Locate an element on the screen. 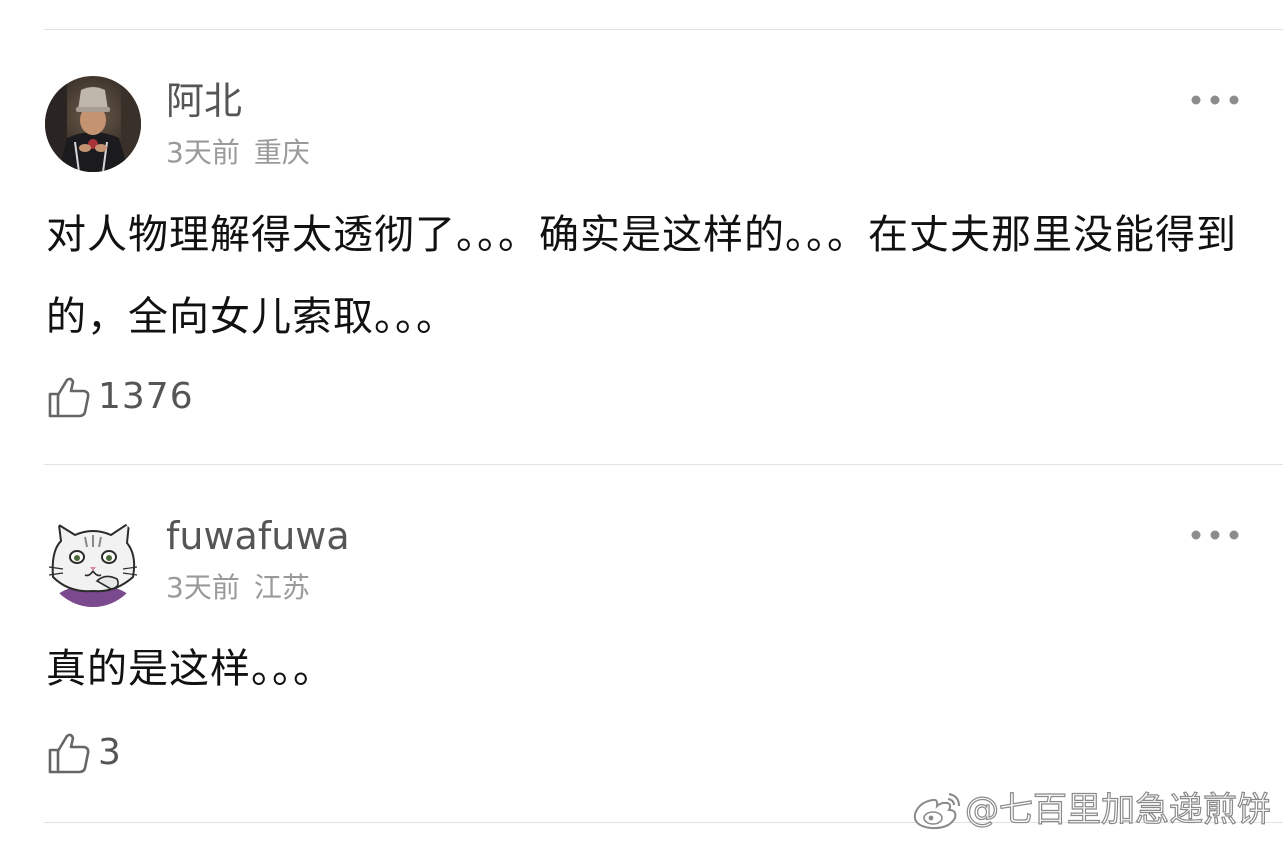 This screenshot has height=843, width=1283. like-button: 1376 is located at coordinates (120, 397).